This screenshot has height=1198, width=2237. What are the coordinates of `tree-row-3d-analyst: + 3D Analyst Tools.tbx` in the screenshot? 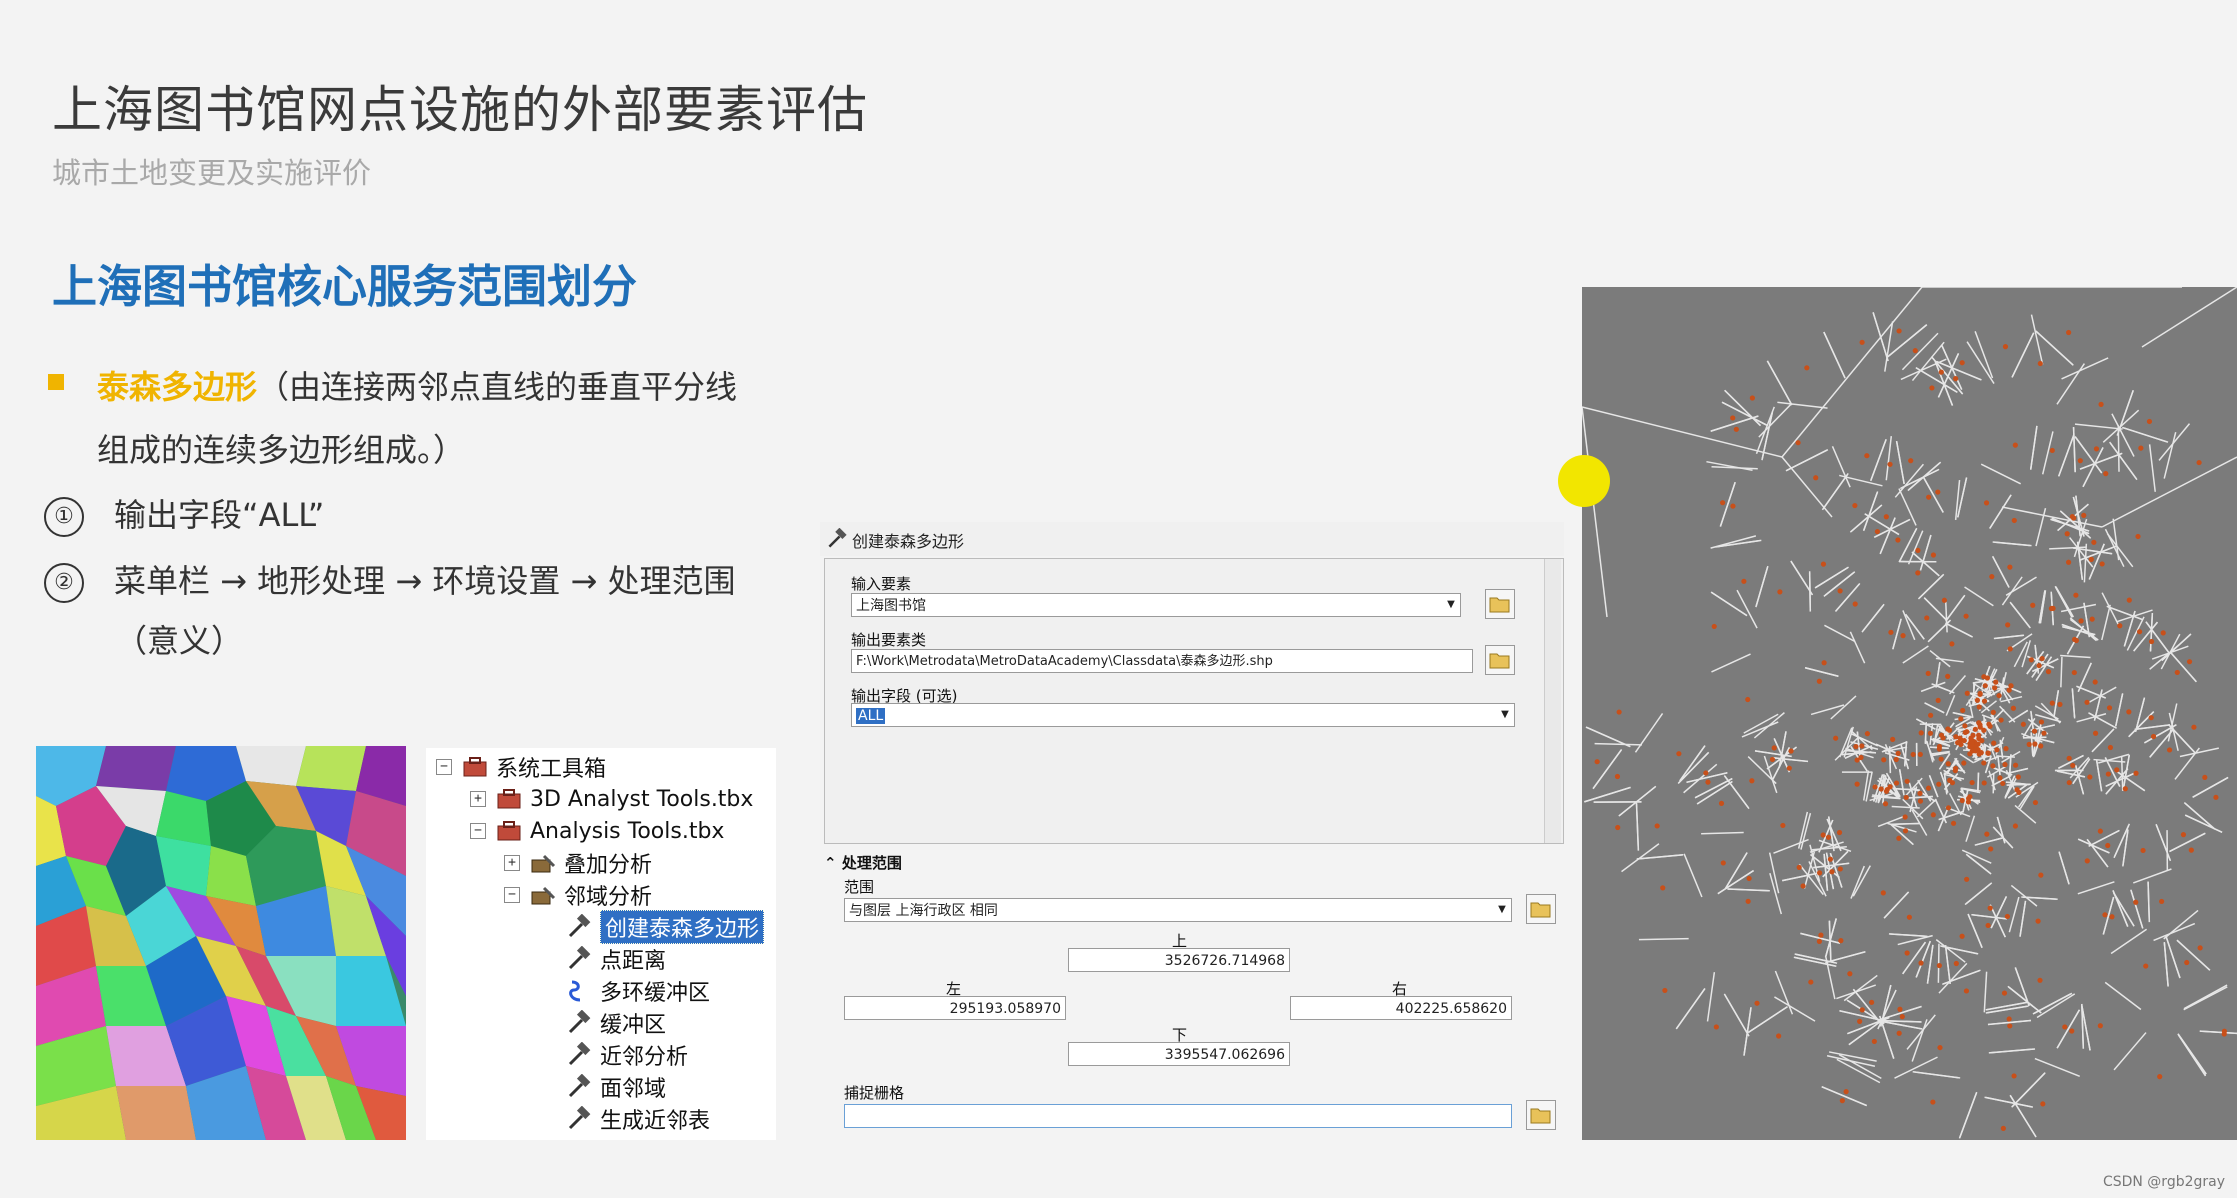 It's located at (611, 799).